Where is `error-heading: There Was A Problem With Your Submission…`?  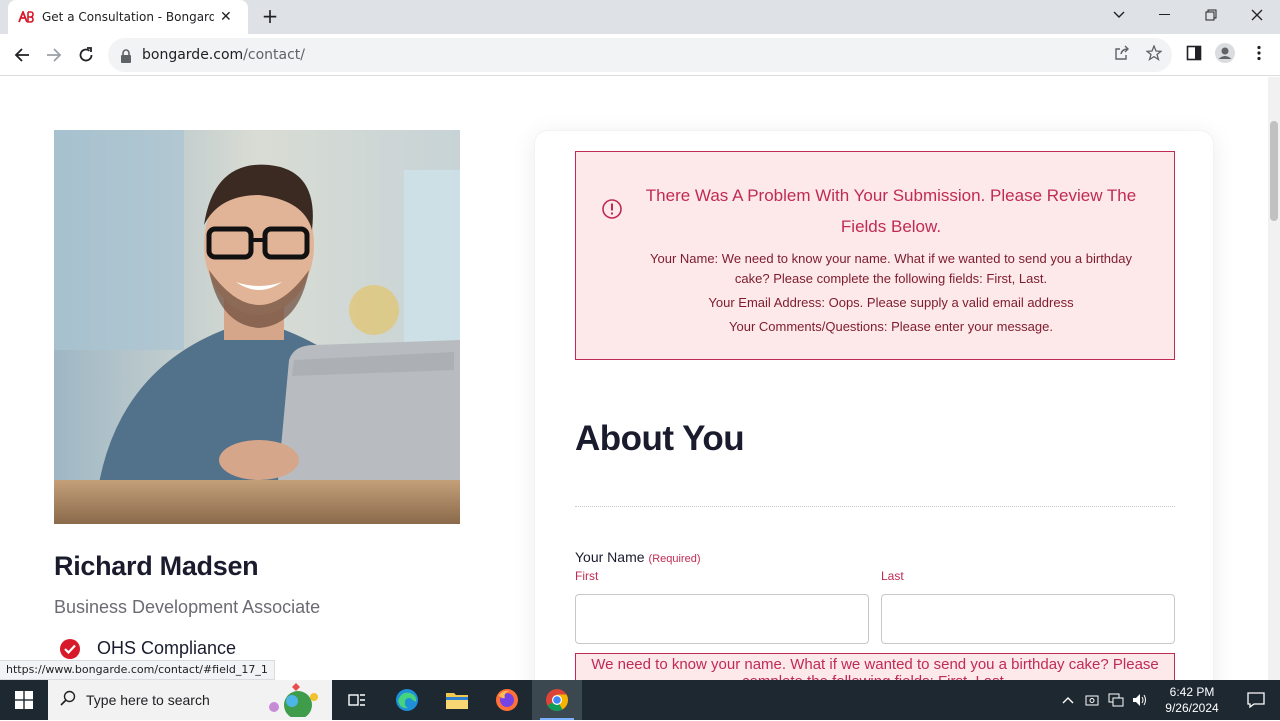
error-heading: There Was A Problem With Your Submission… is located at coordinates (891, 211).